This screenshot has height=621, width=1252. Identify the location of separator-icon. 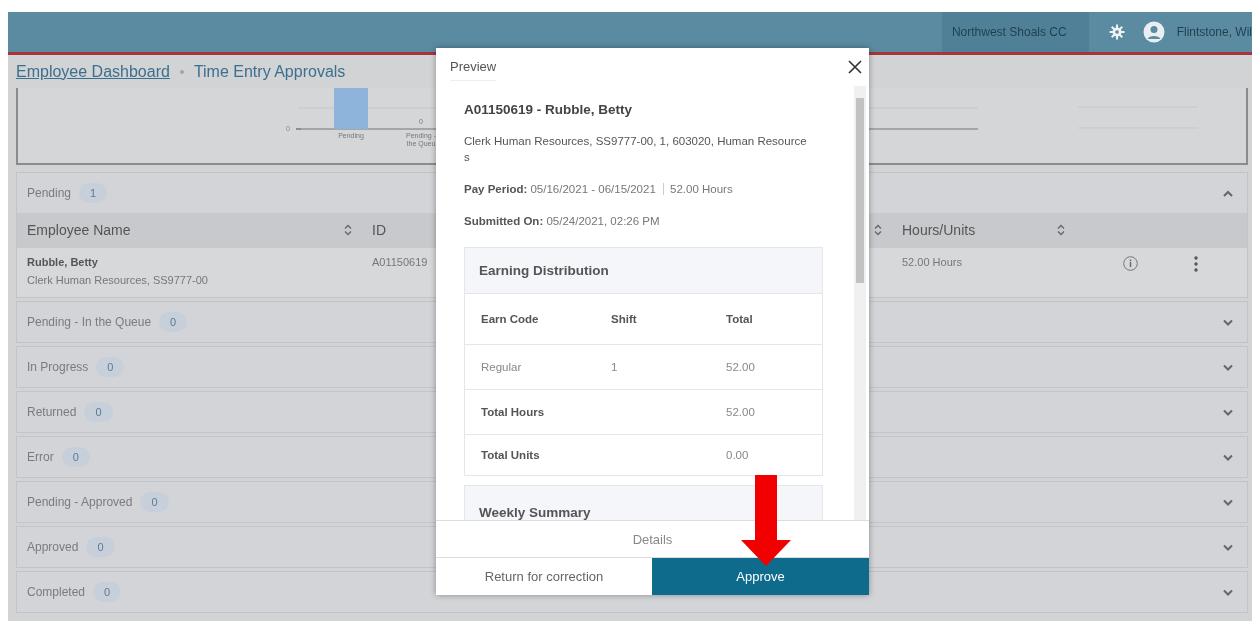
(181, 71).